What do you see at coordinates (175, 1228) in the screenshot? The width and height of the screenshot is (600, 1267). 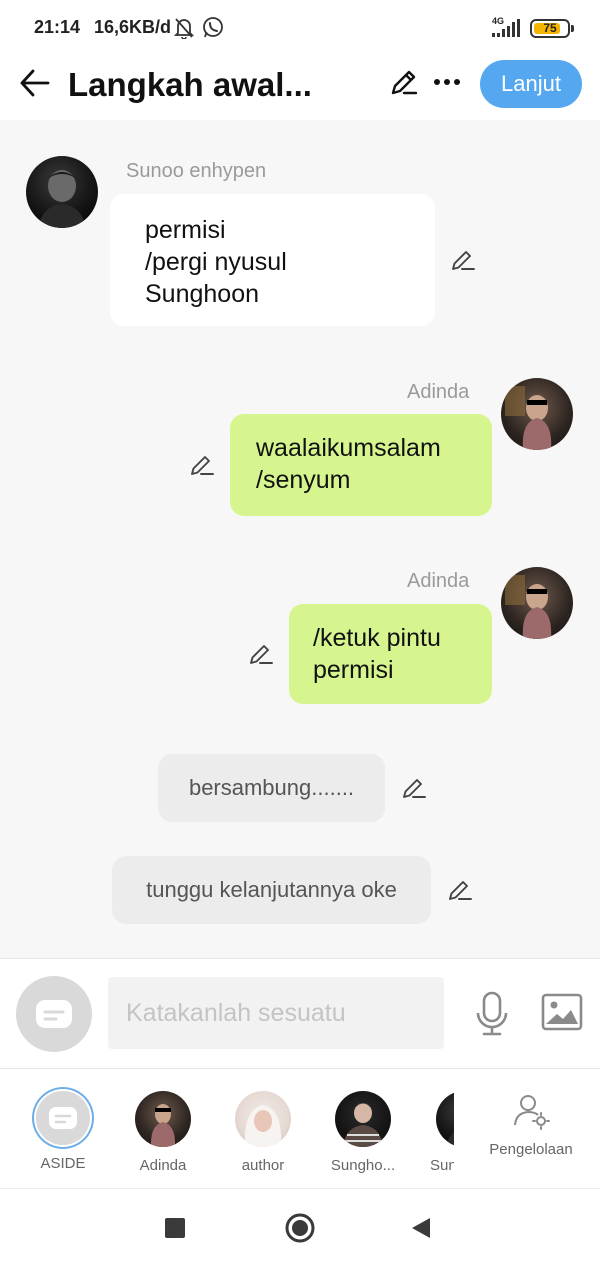 I see `recent-apps-icon` at bounding box center [175, 1228].